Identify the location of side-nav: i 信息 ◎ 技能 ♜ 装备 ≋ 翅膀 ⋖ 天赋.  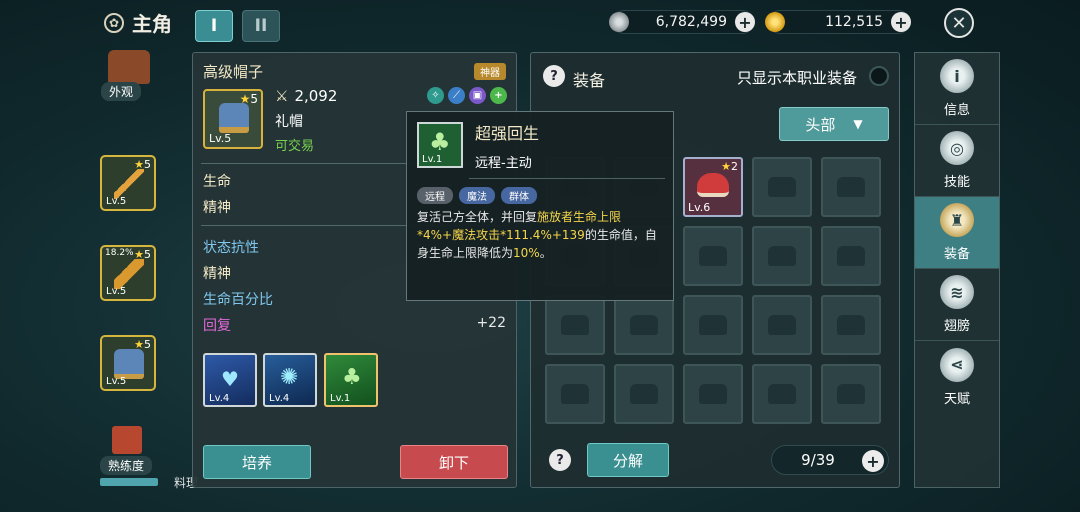
(957, 270).